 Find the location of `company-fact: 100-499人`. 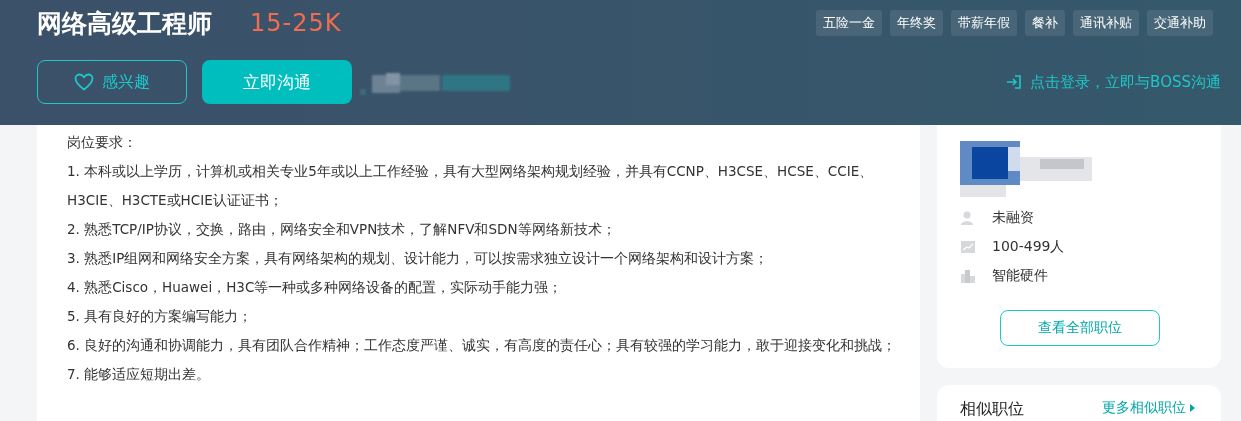

company-fact: 100-499人 is located at coordinates (1028, 246).